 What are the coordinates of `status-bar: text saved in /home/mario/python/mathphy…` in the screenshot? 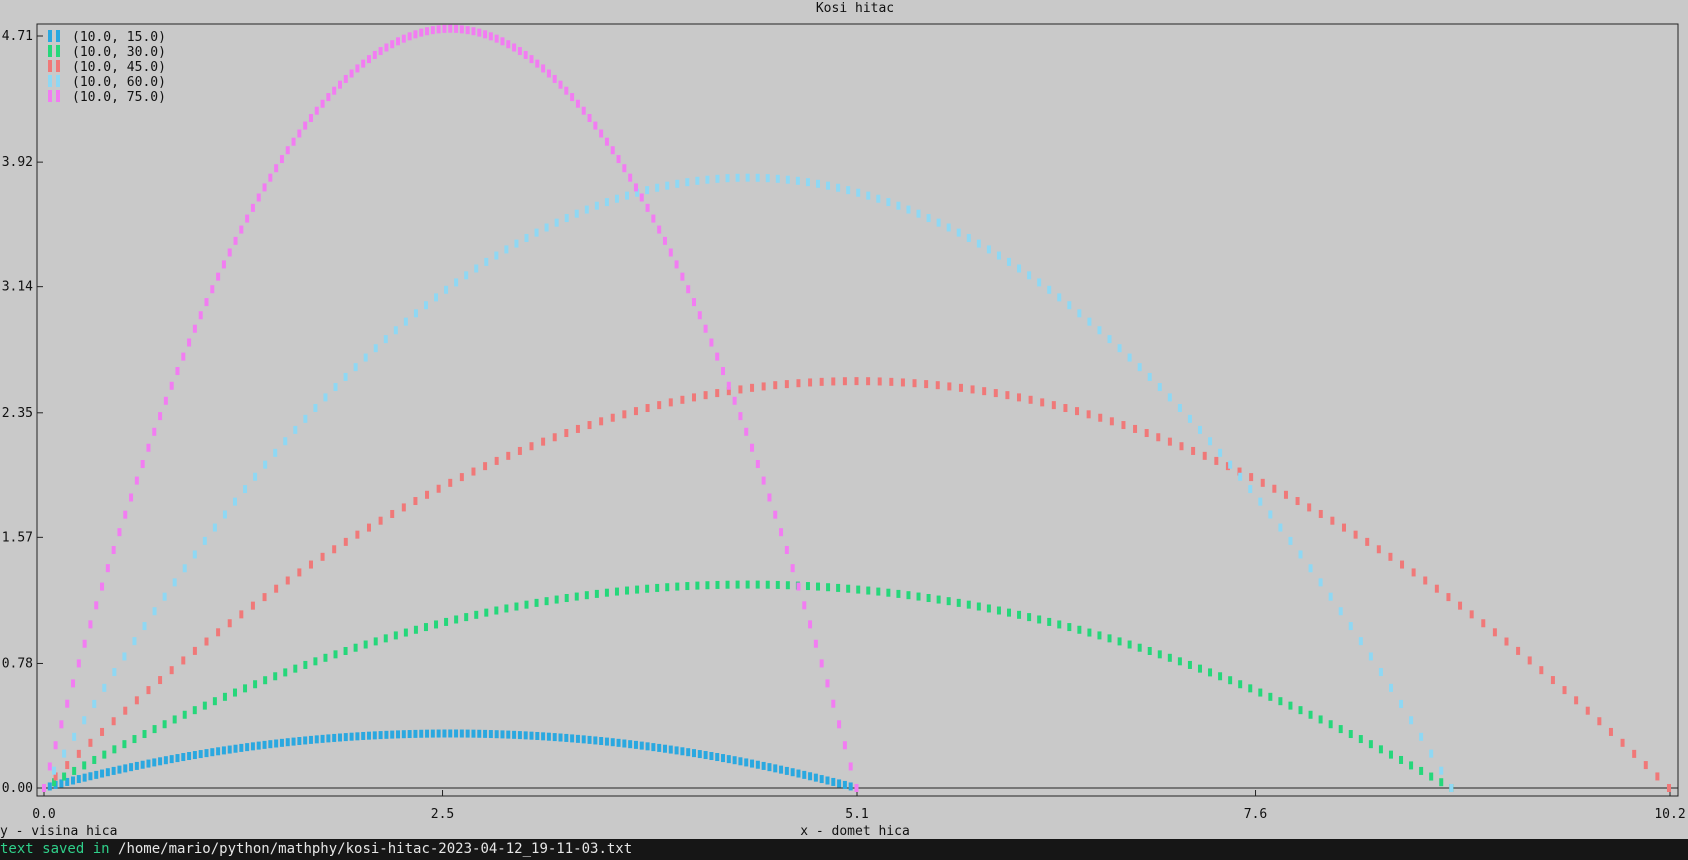 It's located at (844, 849).